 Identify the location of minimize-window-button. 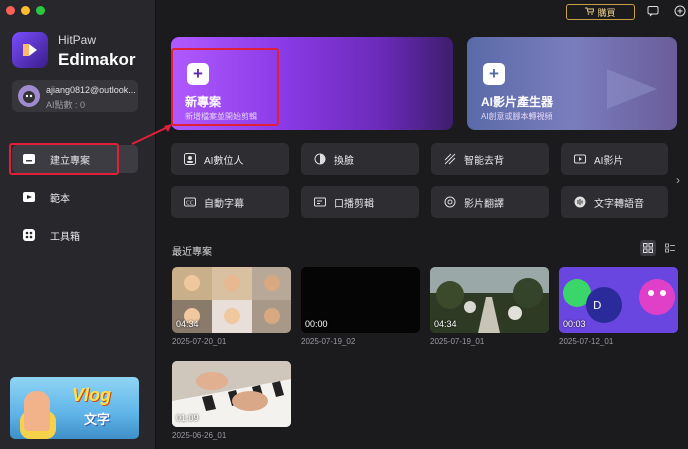
(25, 10).